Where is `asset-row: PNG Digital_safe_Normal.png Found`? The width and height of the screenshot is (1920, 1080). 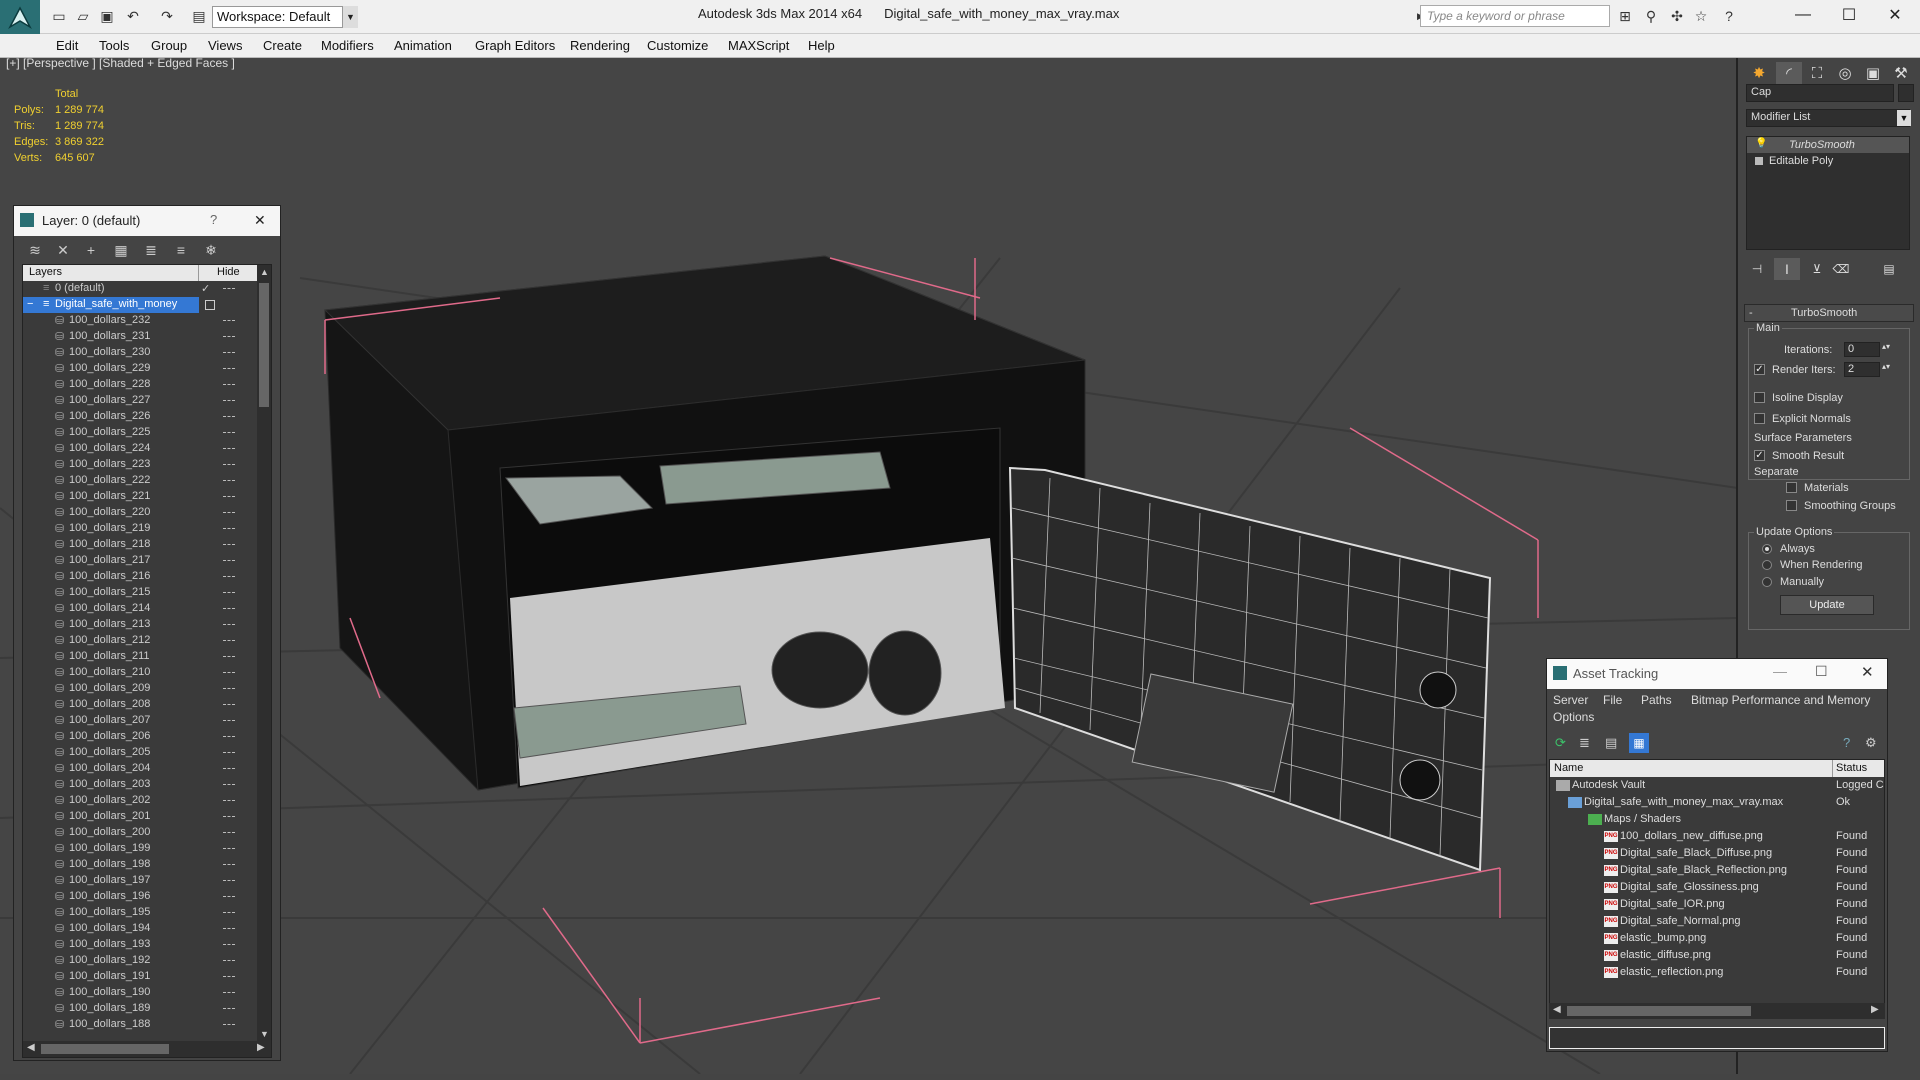 asset-row: PNG Digital_safe_Normal.png Found is located at coordinates (1717, 921).